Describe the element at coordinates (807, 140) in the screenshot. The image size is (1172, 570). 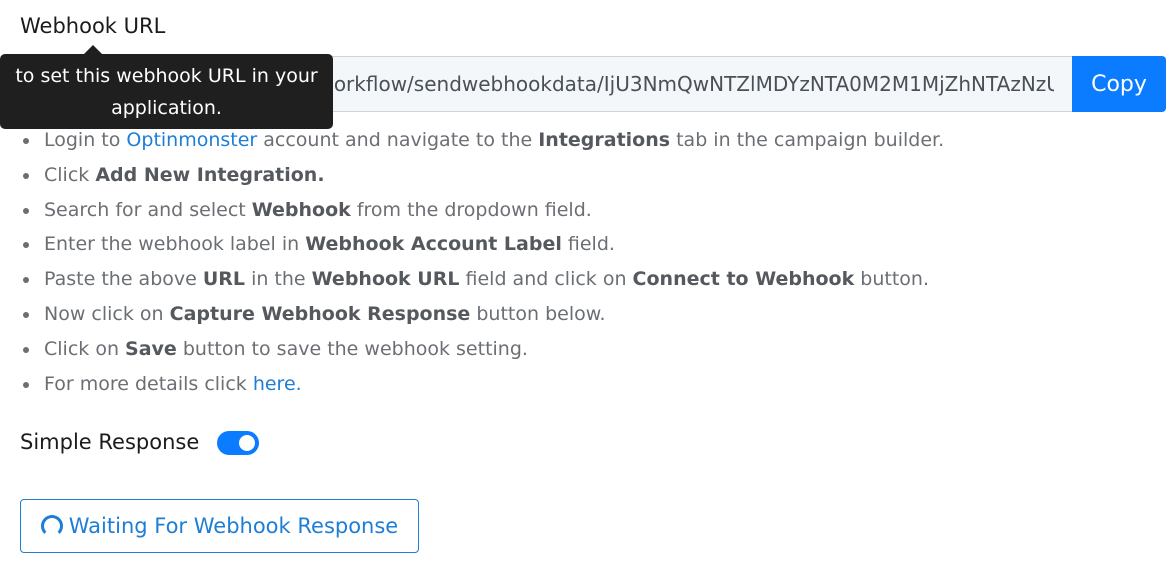
I see `instruction-text: tab in the campaign builder.` at that location.